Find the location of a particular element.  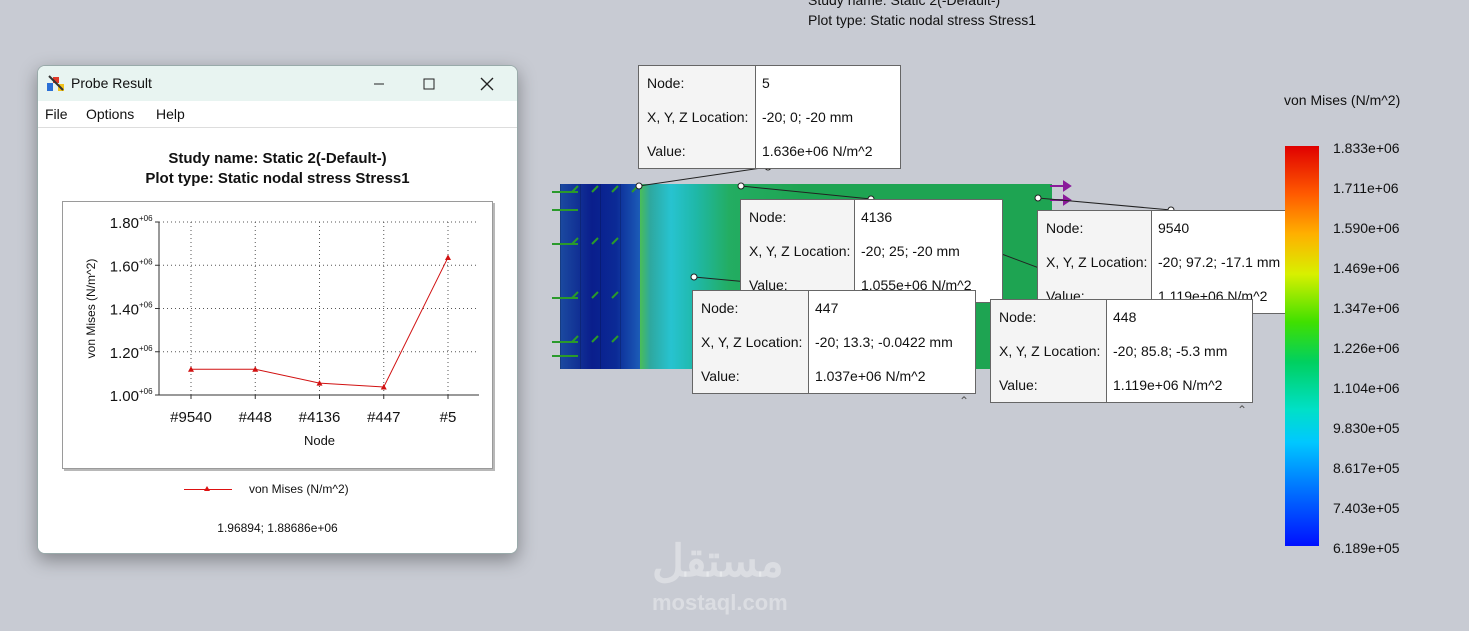

colorbar-label: 8.617e+05 is located at coordinates (1366, 468).